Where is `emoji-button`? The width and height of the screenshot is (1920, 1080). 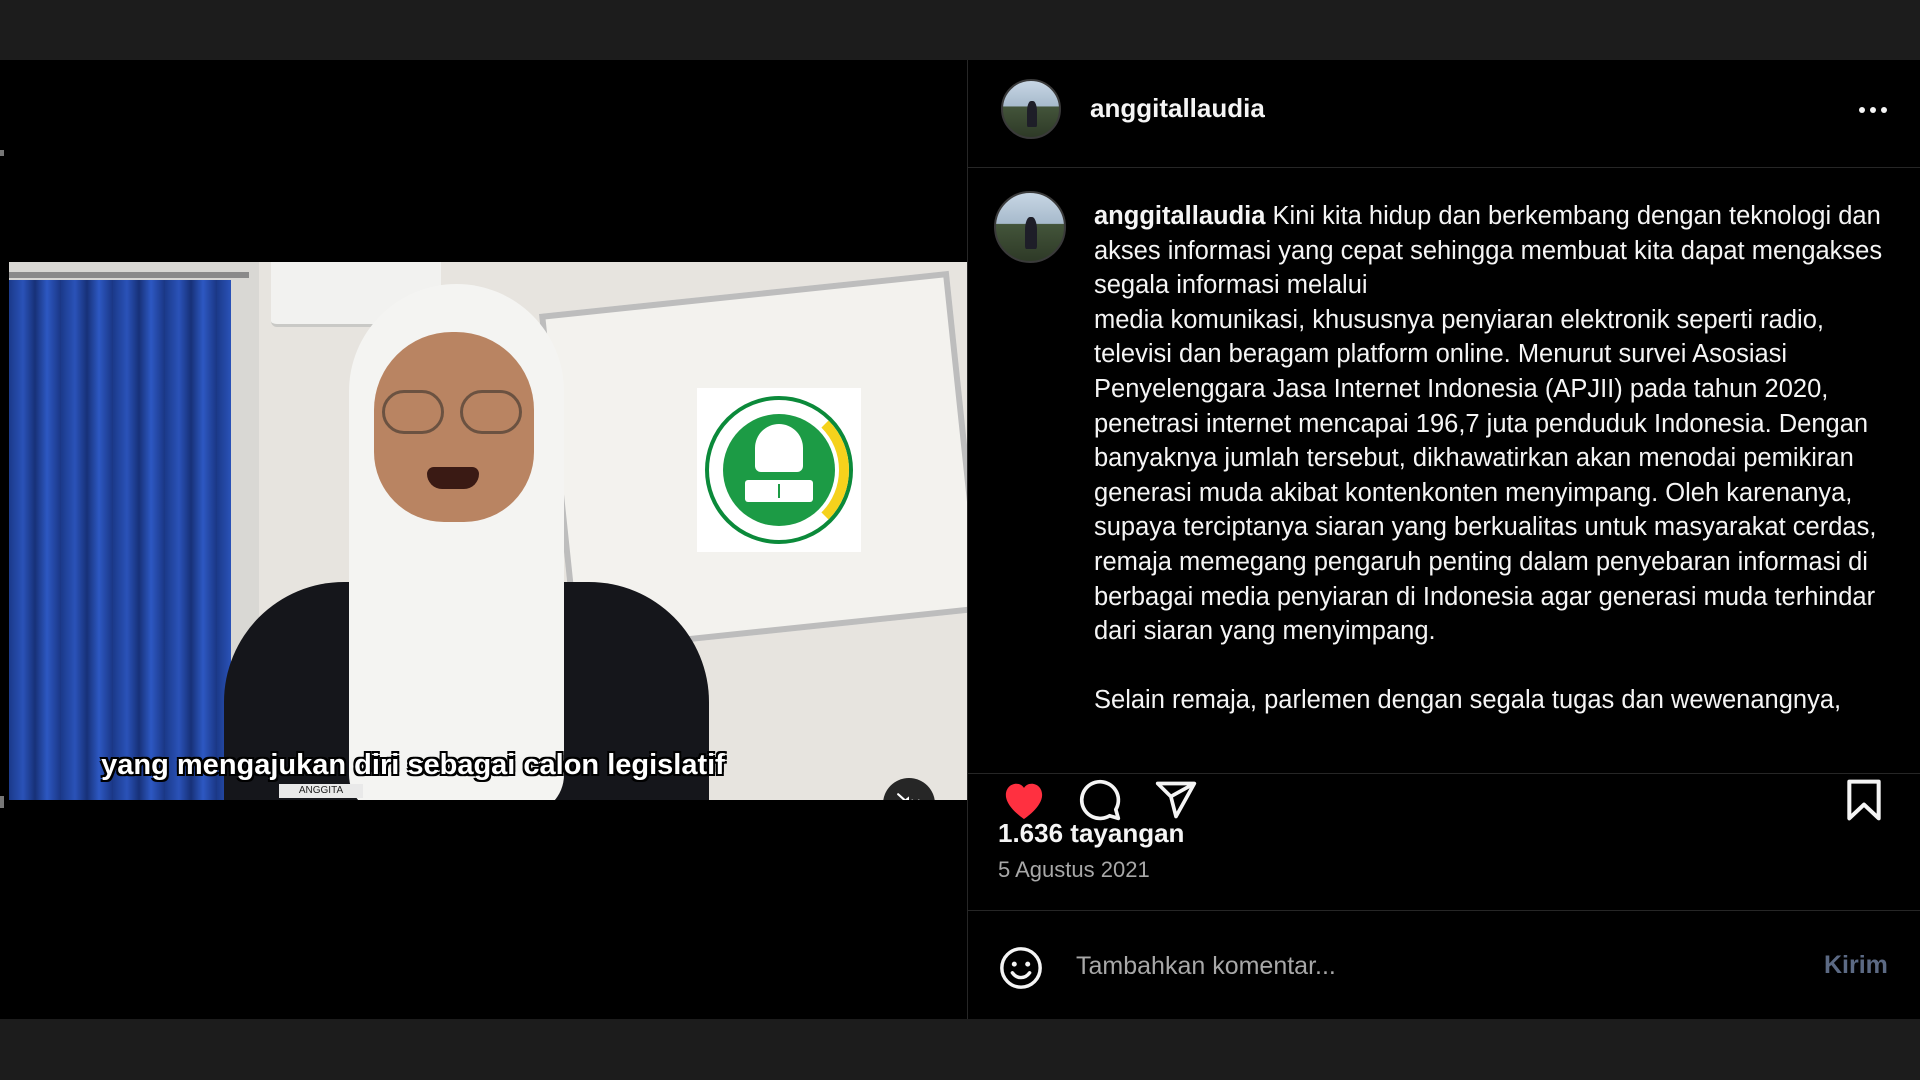 emoji-button is located at coordinates (1021, 968).